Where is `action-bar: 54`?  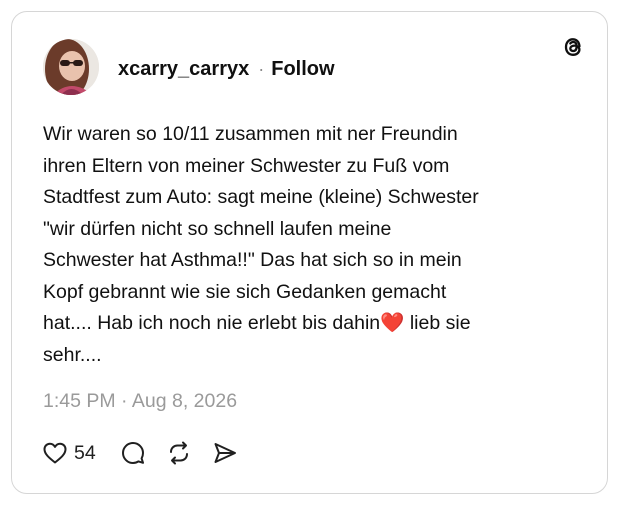
action-bar: 54 is located at coordinates (140, 453).